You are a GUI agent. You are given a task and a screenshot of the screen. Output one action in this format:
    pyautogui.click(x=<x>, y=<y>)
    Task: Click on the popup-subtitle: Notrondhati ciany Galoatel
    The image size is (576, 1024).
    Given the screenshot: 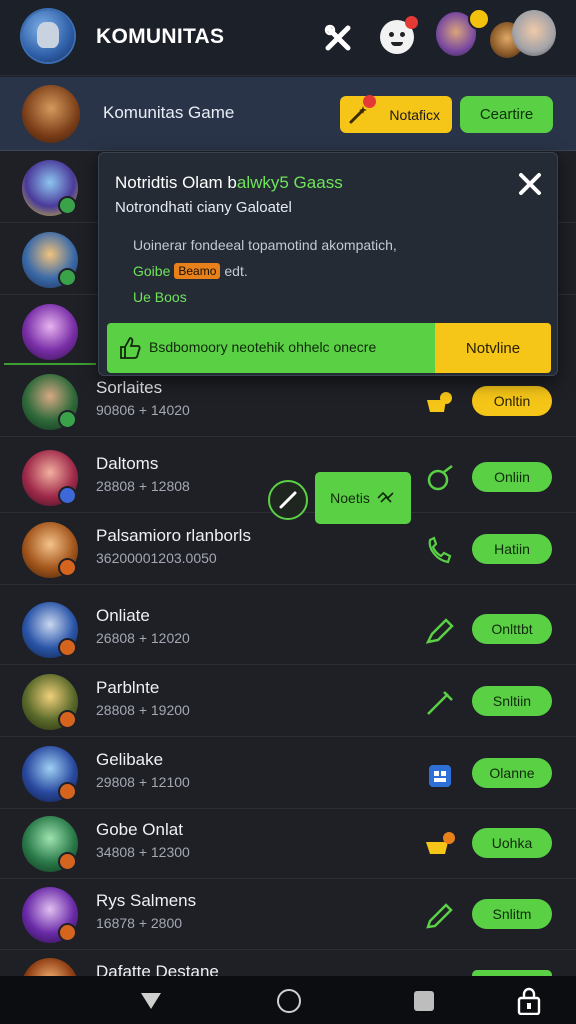 What is the action you would take?
    pyautogui.click(x=203, y=207)
    